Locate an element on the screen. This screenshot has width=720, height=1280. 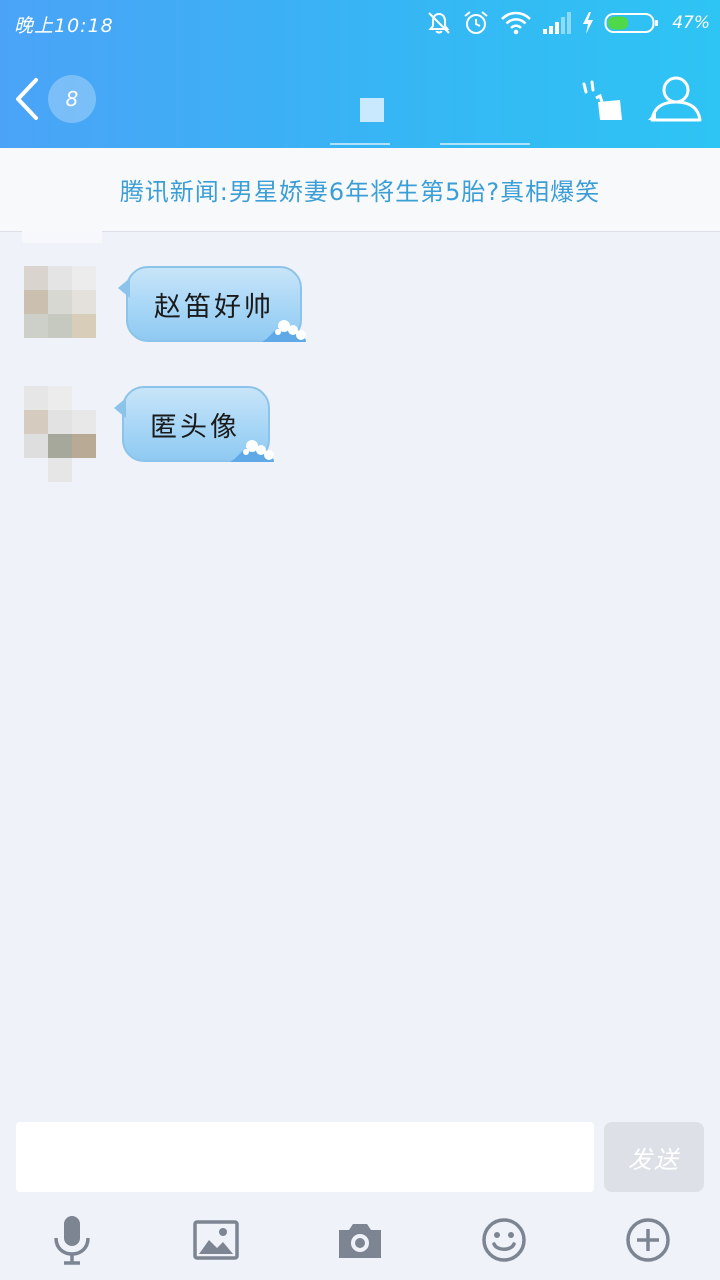
header: 晚上10:18 47% 8 is located at coordinates (360, 74).